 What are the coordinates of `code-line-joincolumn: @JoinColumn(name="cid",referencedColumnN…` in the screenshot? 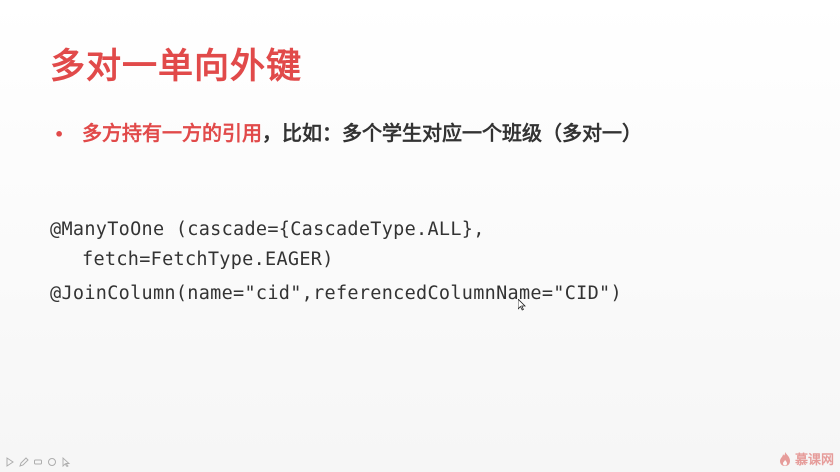 It's located at (336, 293).